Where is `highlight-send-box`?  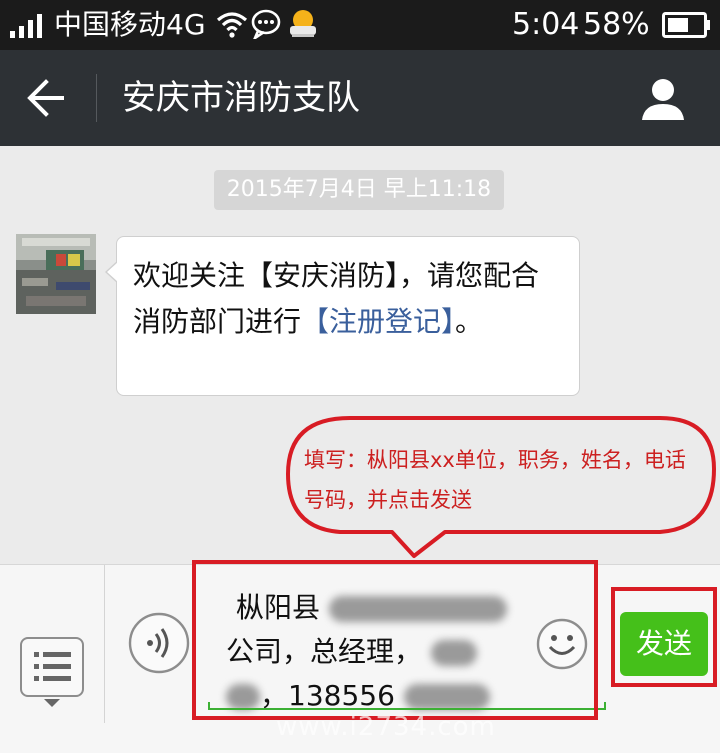
highlight-send-box is located at coordinates (664, 637).